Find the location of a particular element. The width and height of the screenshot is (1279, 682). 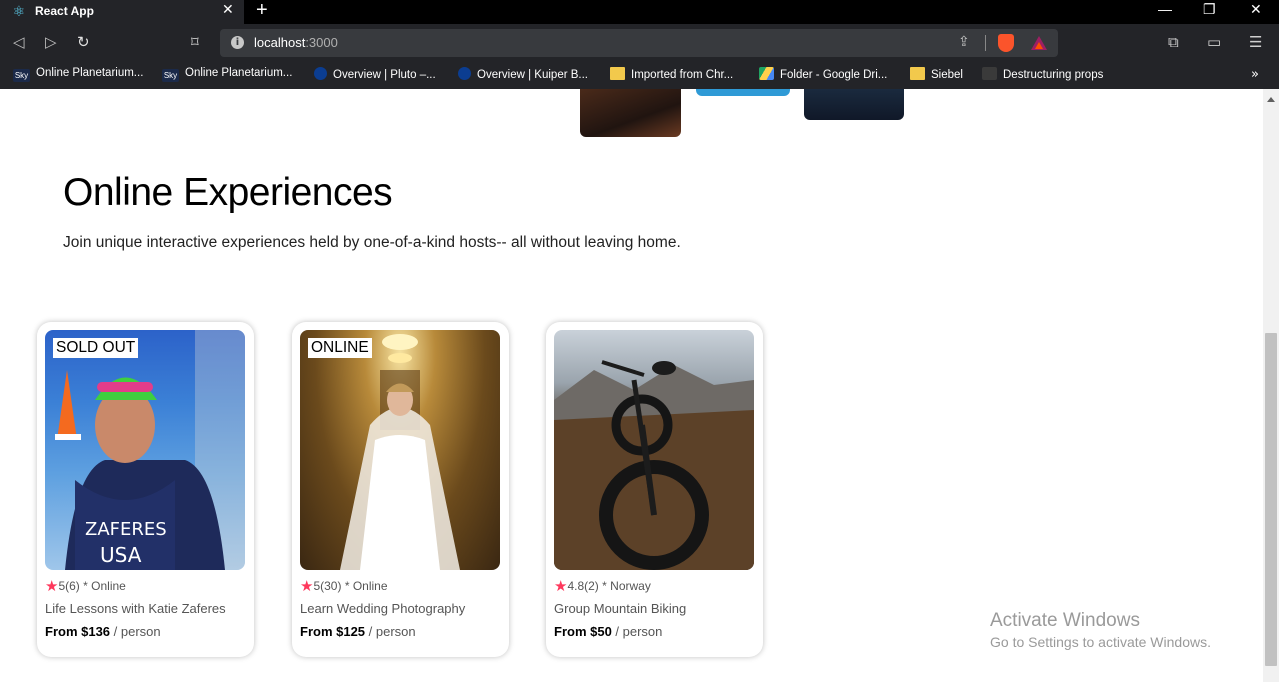

card-price: From $136 / person is located at coordinates (103, 631).